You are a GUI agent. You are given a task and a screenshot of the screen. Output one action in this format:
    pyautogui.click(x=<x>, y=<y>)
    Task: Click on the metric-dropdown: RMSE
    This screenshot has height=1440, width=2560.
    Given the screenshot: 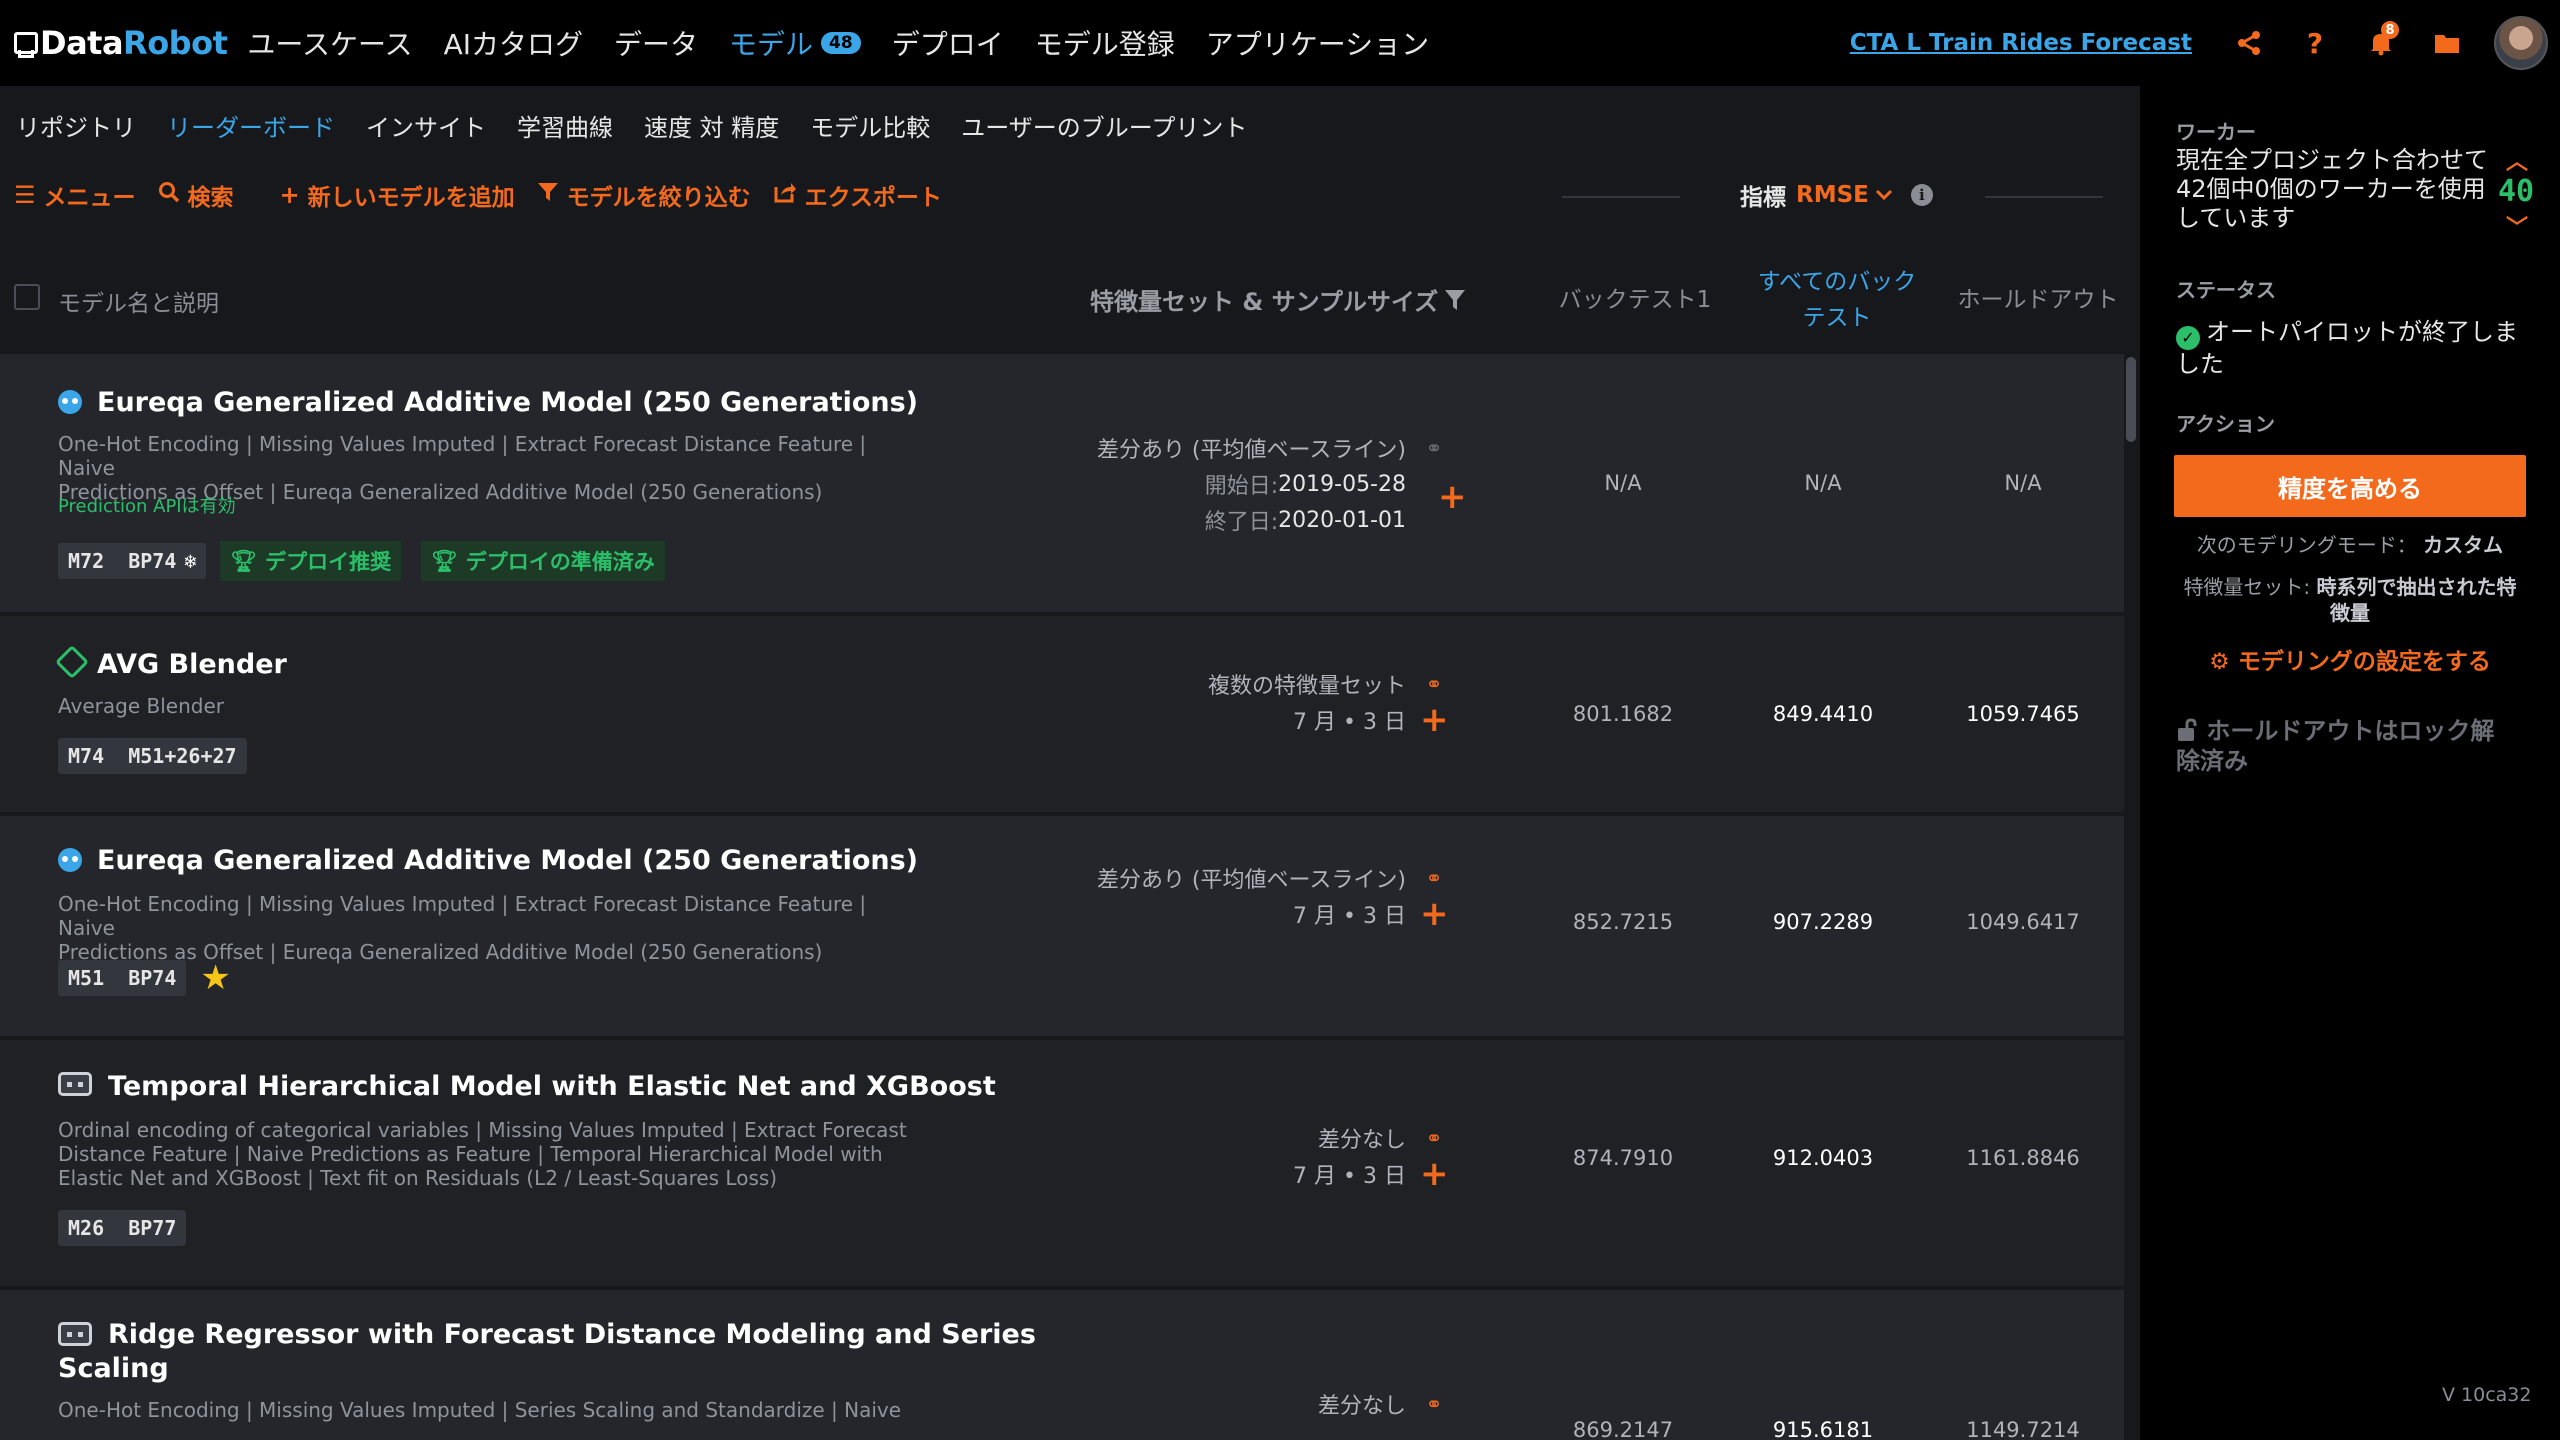 What is the action you would take?
    pyautogui.click(x=1844, y=195)
    